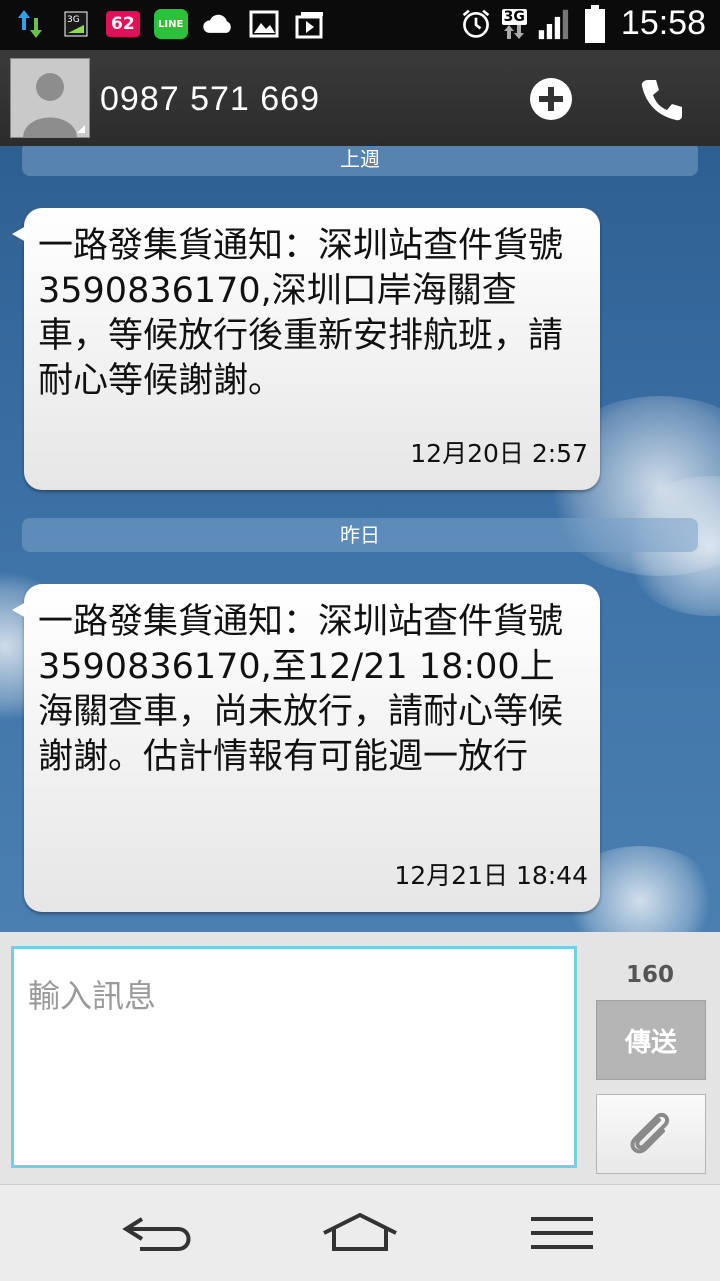 The image size is (720, 1281). Describe the element at coordinates (476, 24) in the screenshot. I see `alarm-icon` at that location.